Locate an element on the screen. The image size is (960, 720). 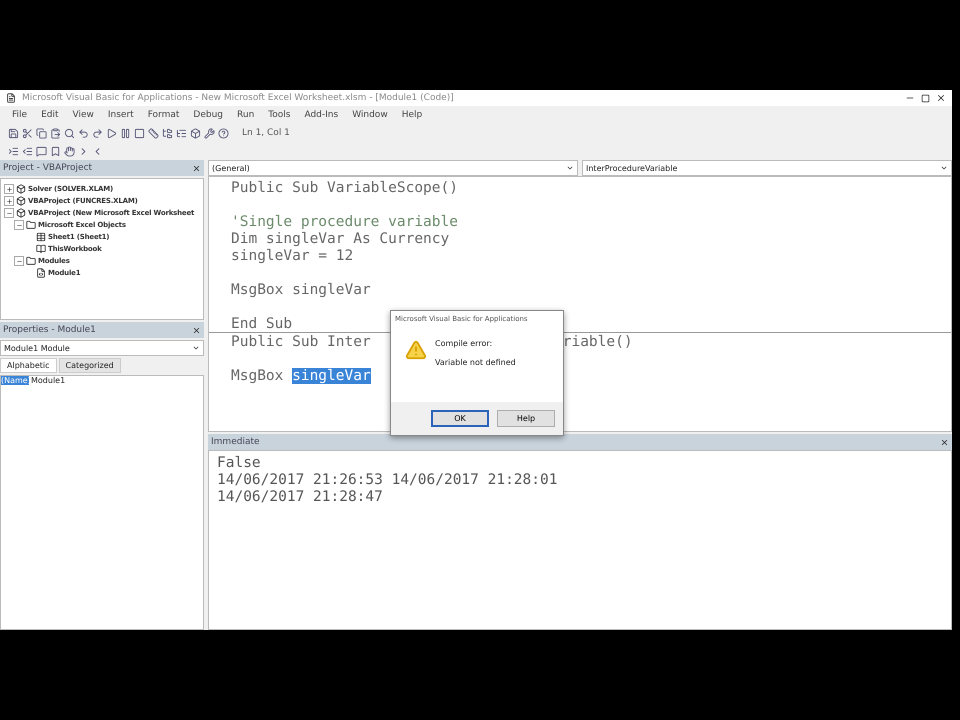
error-message: Variable not defined is located at coordinates (475, 362).